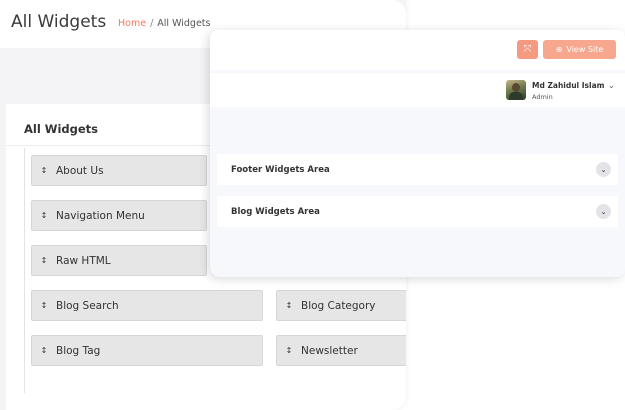 The height and width of the screenshot is (410, 625). Describe the element at coordinates (568, 85) in the screenshot. I see `user-name: Md Zahidul Islam` at that location.